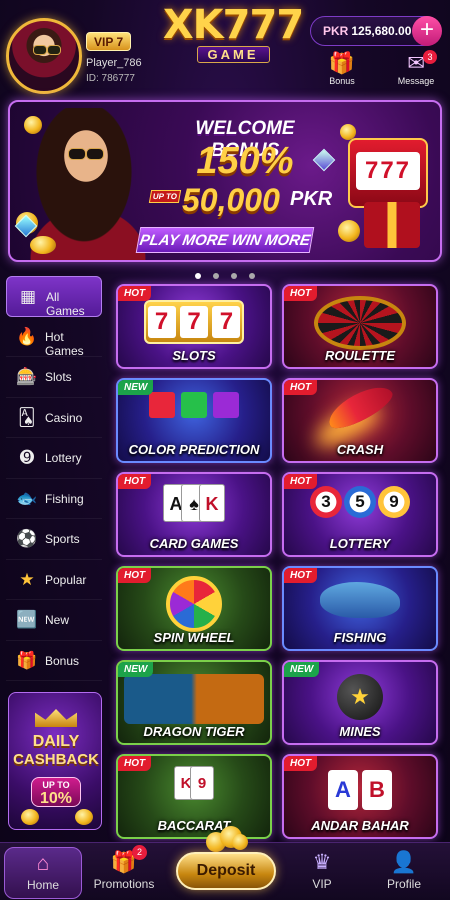 The width and height of the screenshot is (450, 900). I want to click on nav-home-label: Home, so click(42, 885).